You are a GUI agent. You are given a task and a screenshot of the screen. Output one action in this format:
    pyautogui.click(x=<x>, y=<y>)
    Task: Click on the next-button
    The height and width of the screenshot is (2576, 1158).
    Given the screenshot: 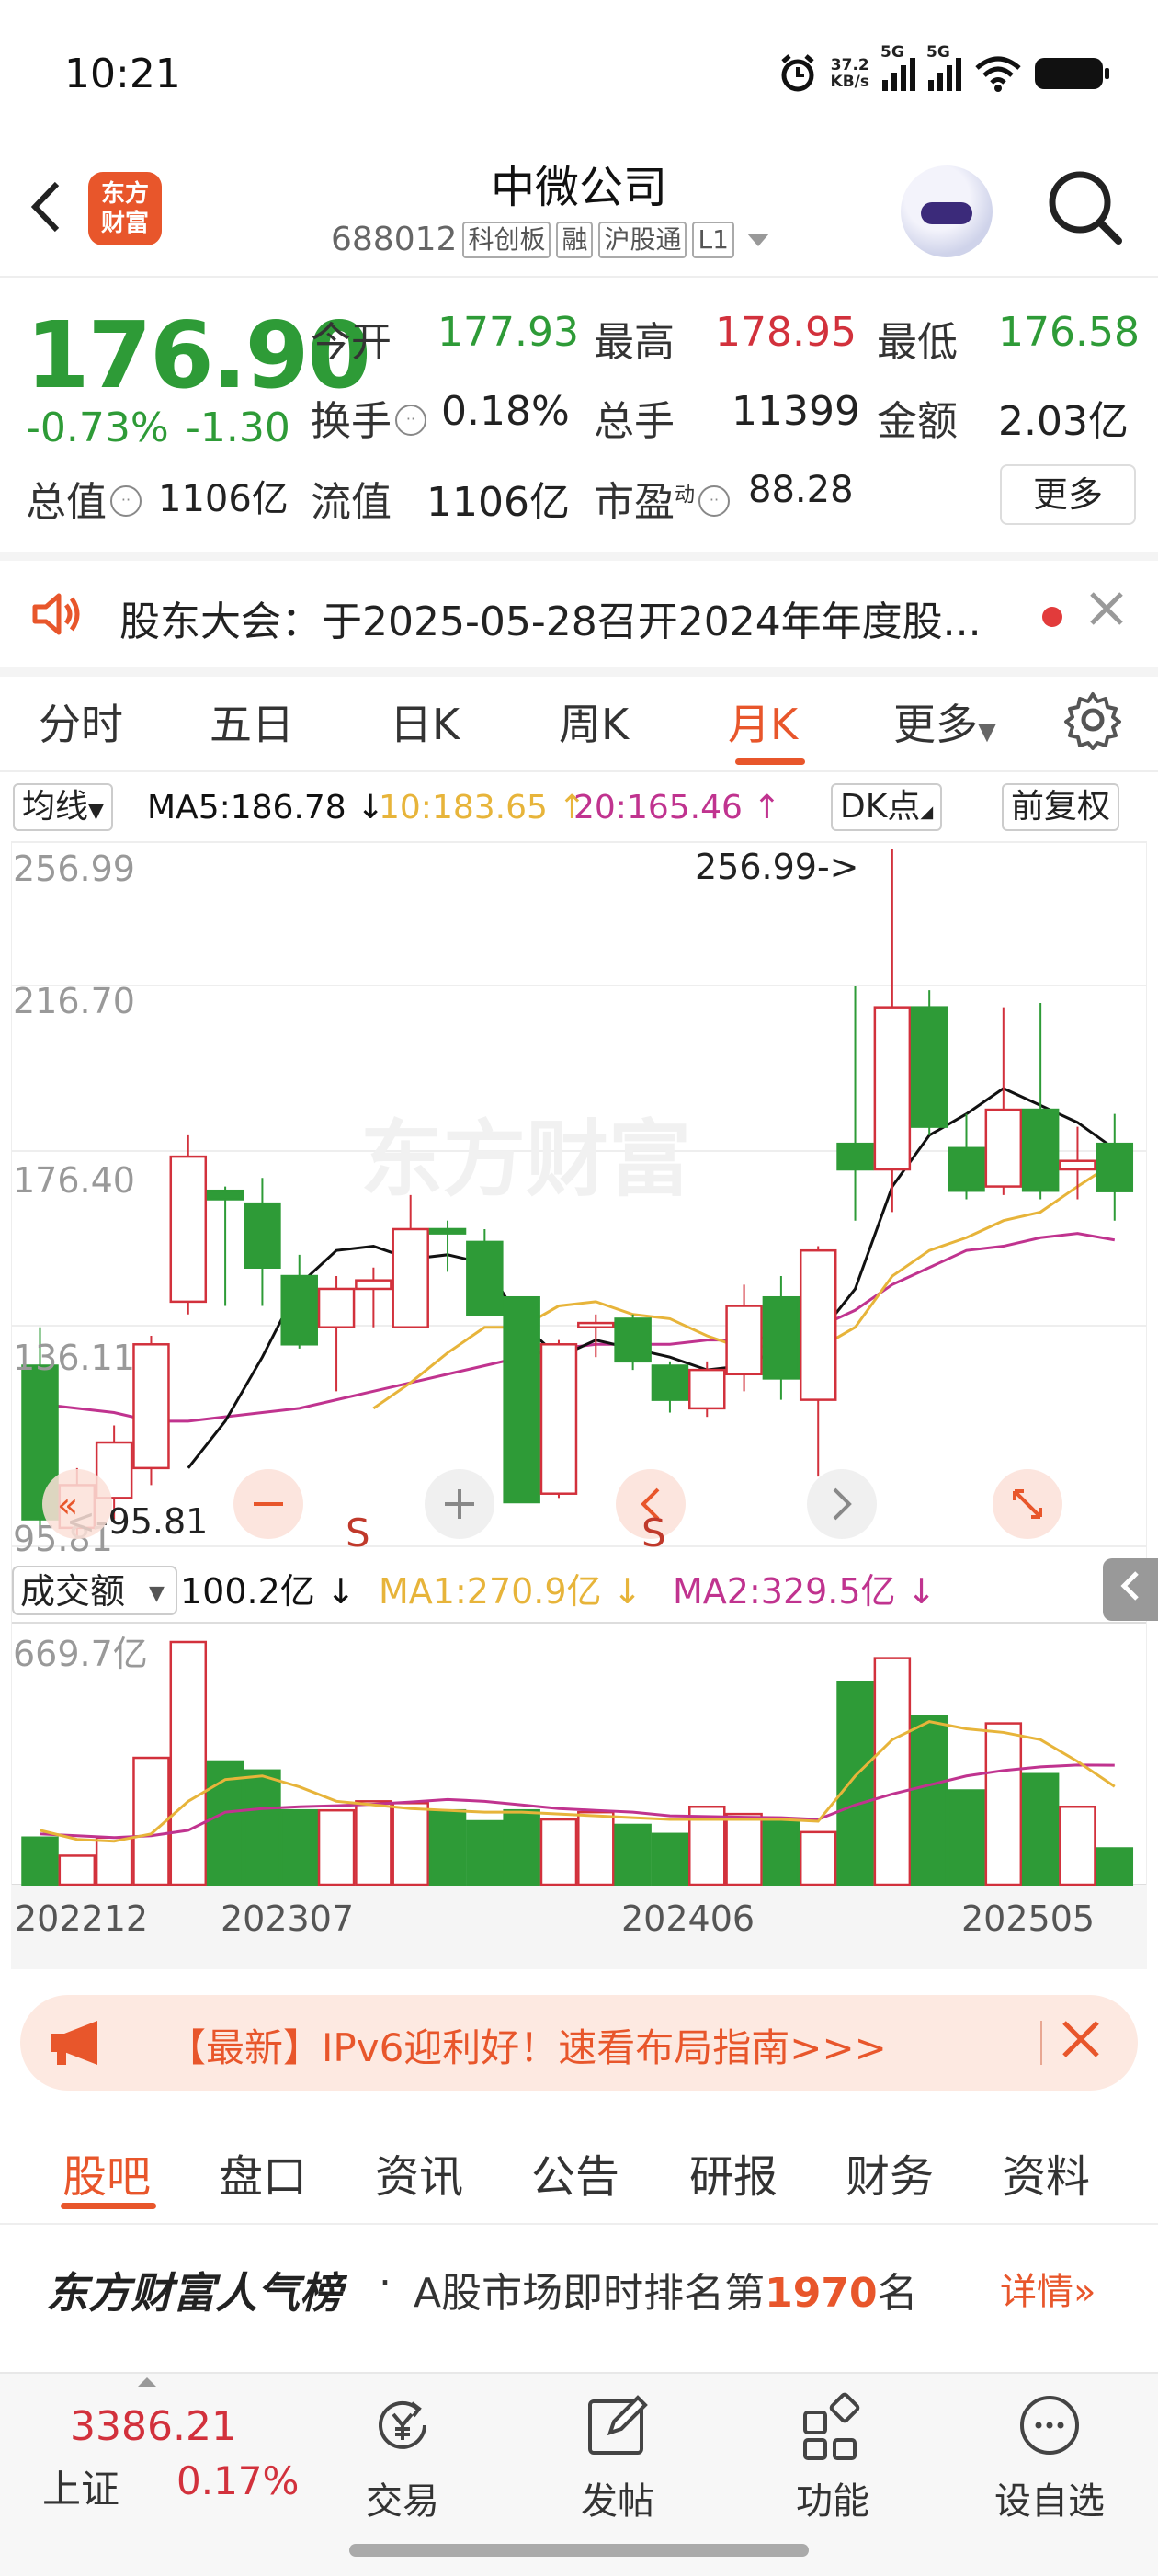 What is the action you would take?
    pyautogui.click(x=842, y=1504)
    